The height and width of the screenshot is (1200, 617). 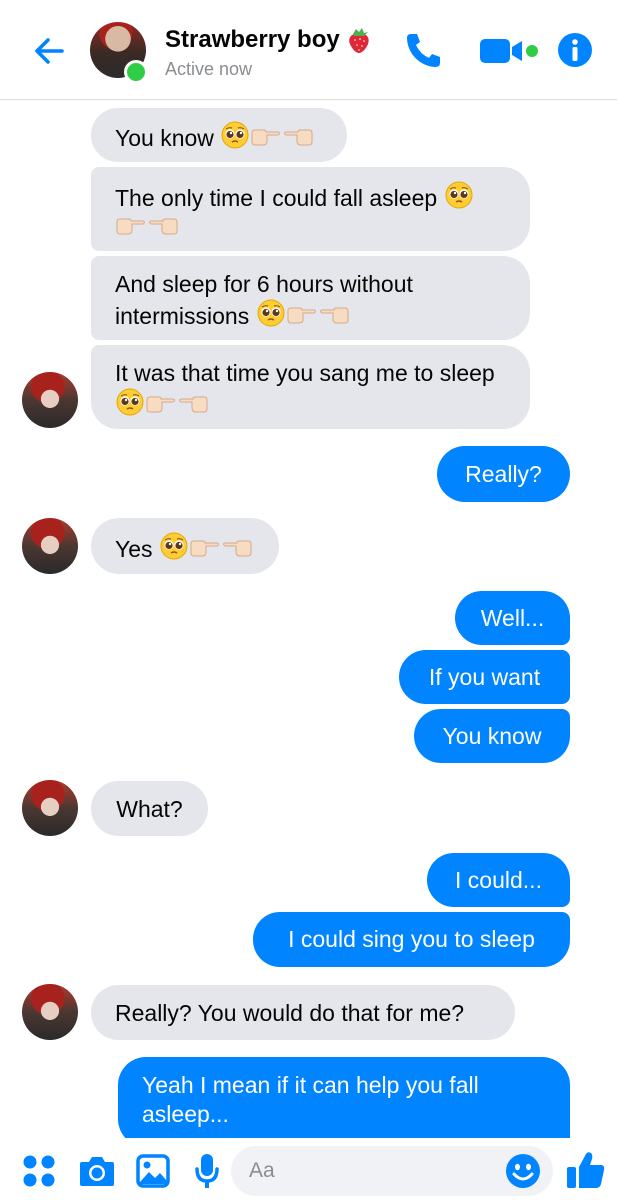 I want to click on message-bubble-incoming: Yes, so click(x=185, y=546).